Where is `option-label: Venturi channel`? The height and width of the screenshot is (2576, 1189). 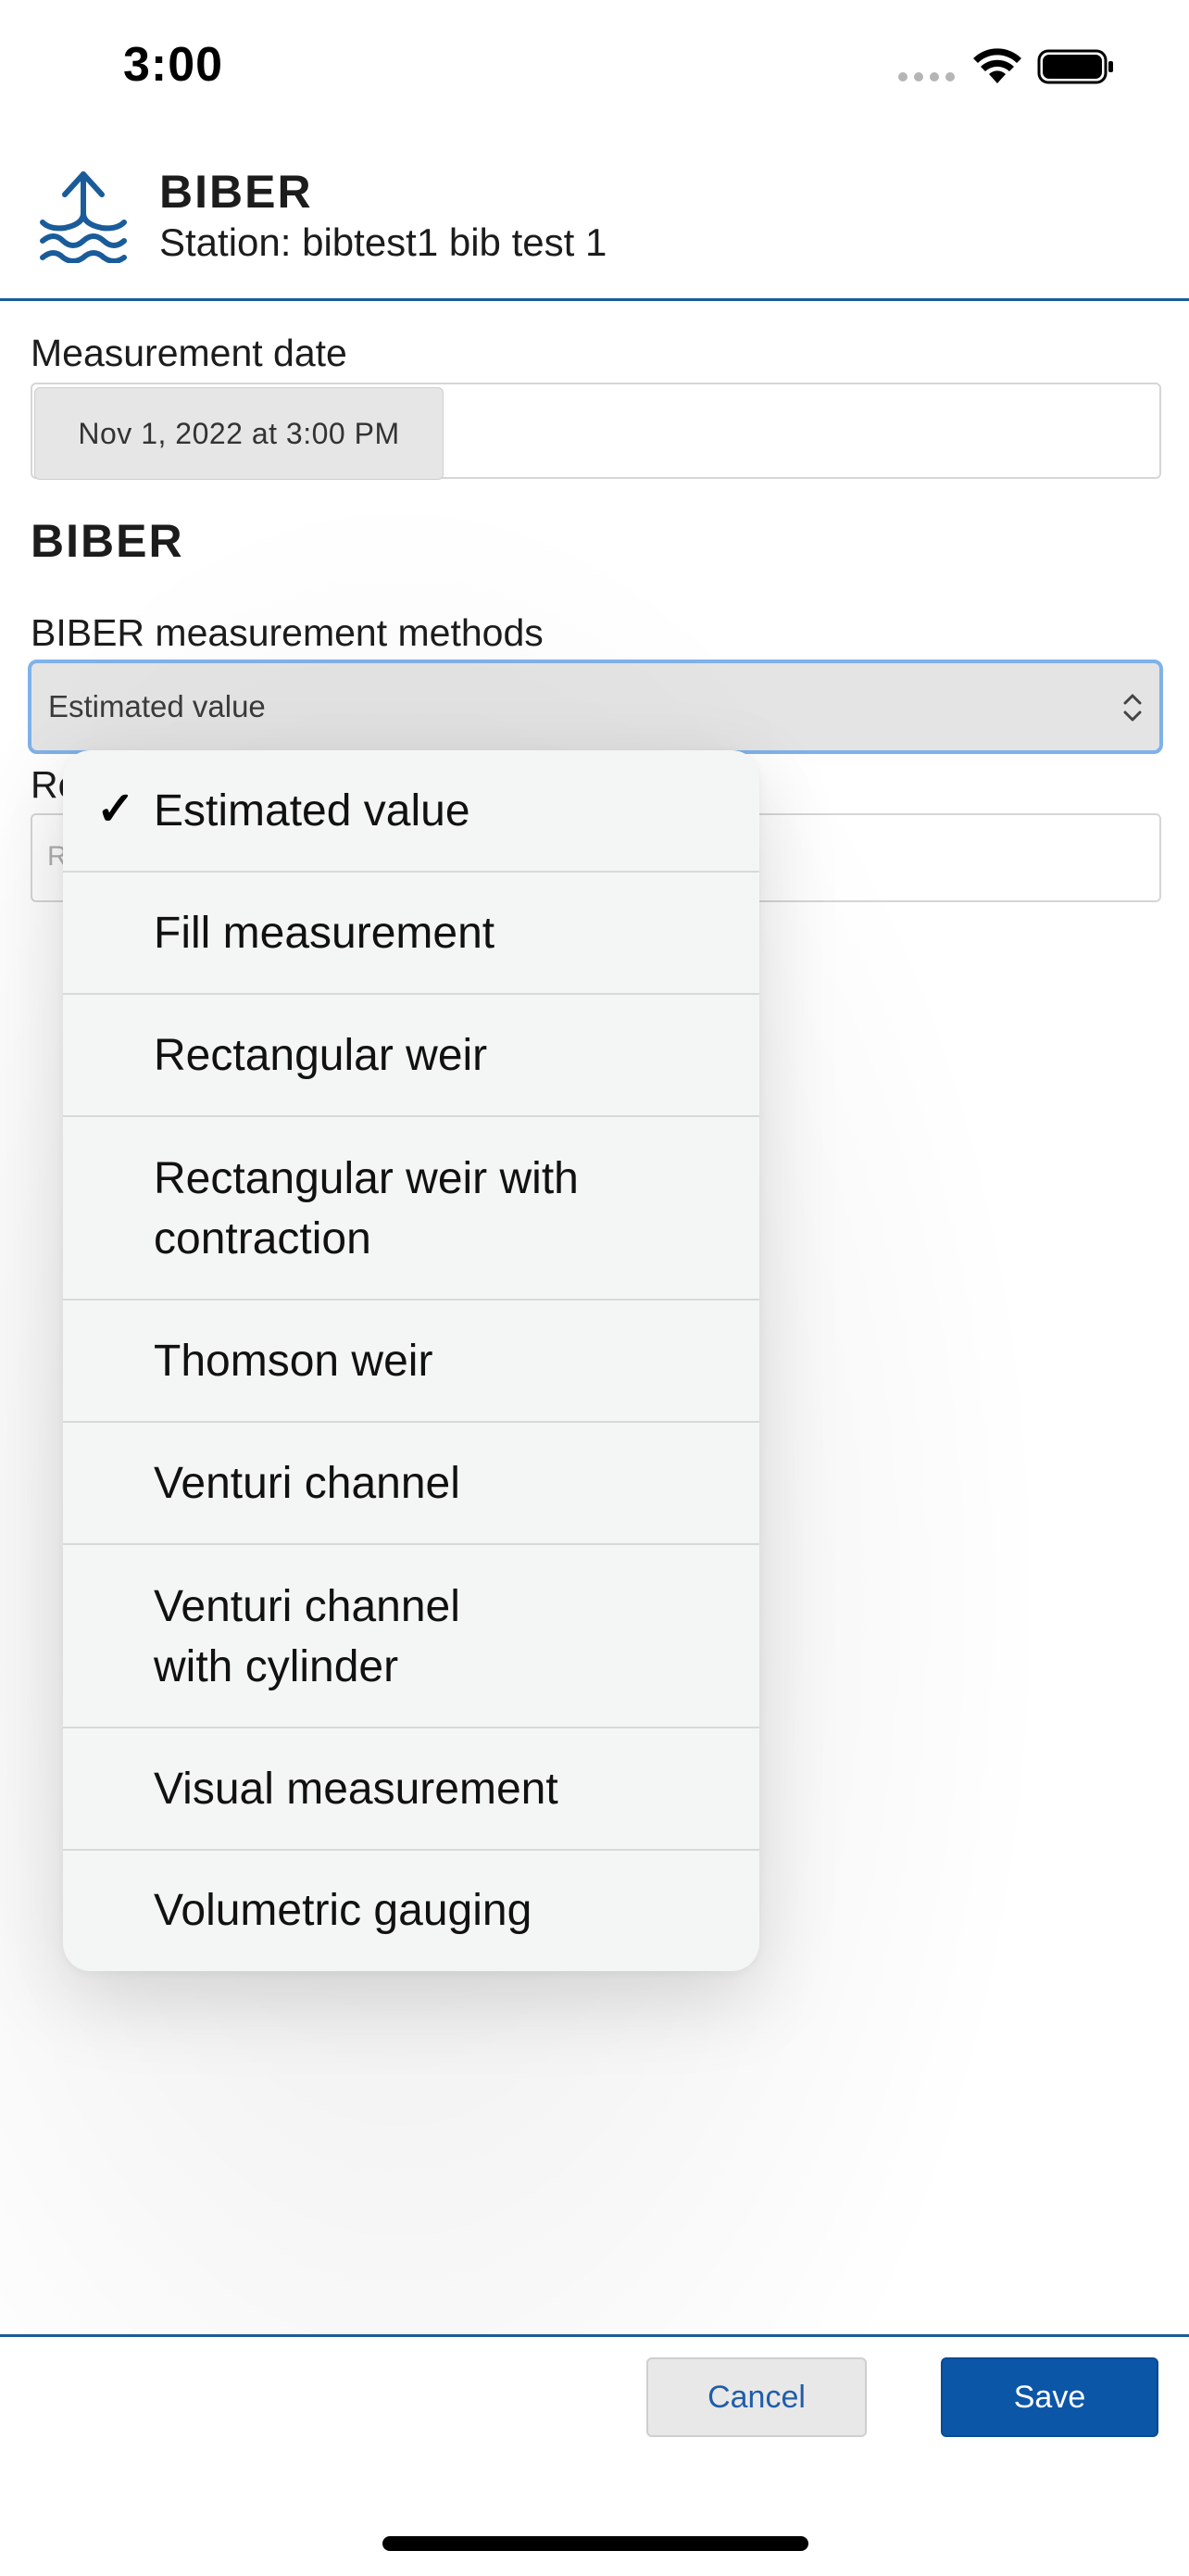
option-label: Venturi channel is located at coordinates (307, 1483).